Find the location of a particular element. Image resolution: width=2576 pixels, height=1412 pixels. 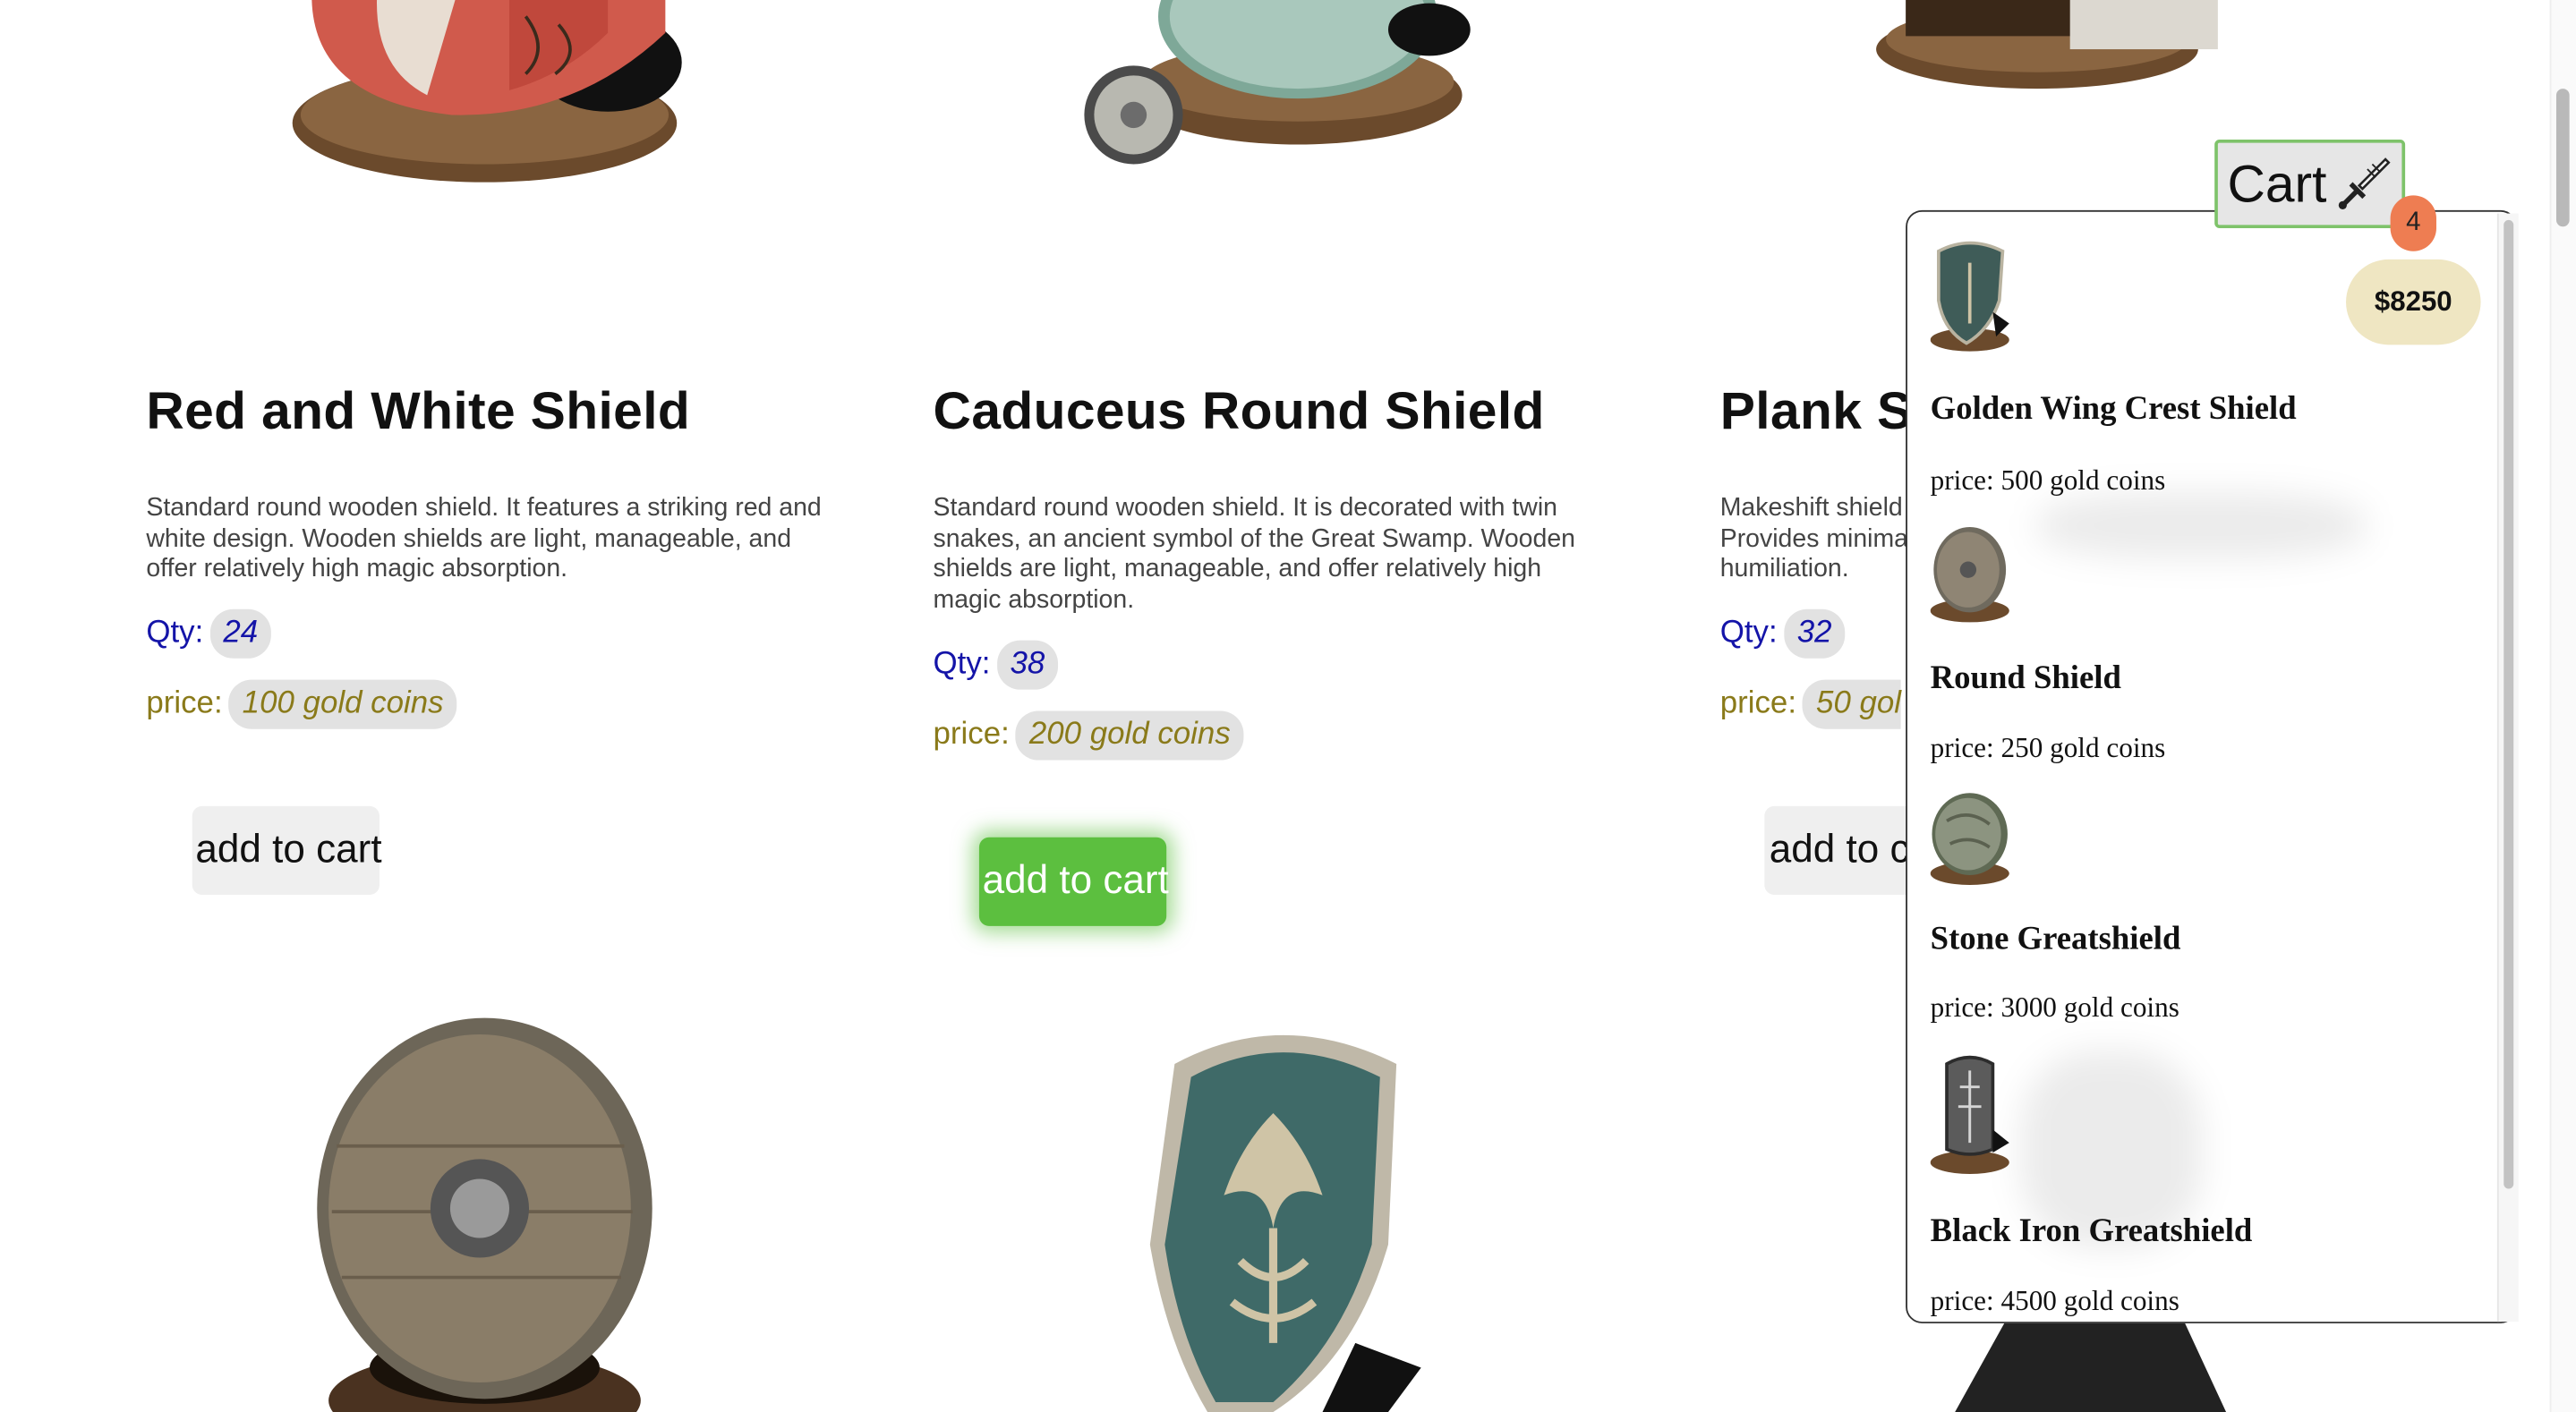

price-value: 200 gold coins is located at coordinates (1130, 736).